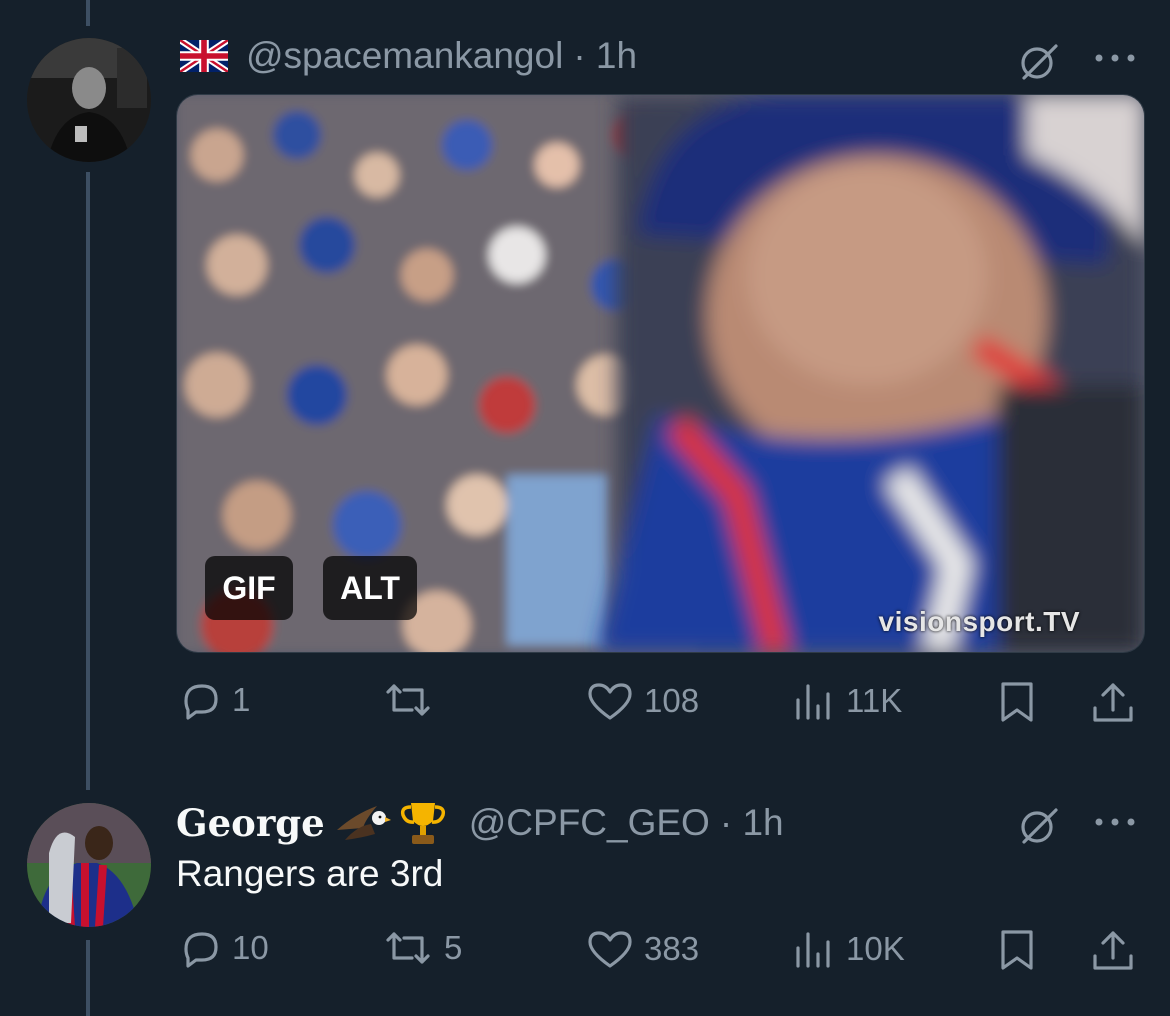 The image size is (1170, 1016). I want to click on like-button: 383, so click(642, 949).